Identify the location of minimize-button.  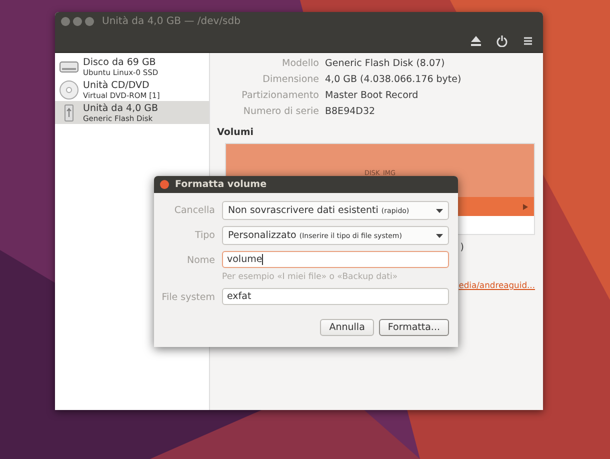
(77, 21).